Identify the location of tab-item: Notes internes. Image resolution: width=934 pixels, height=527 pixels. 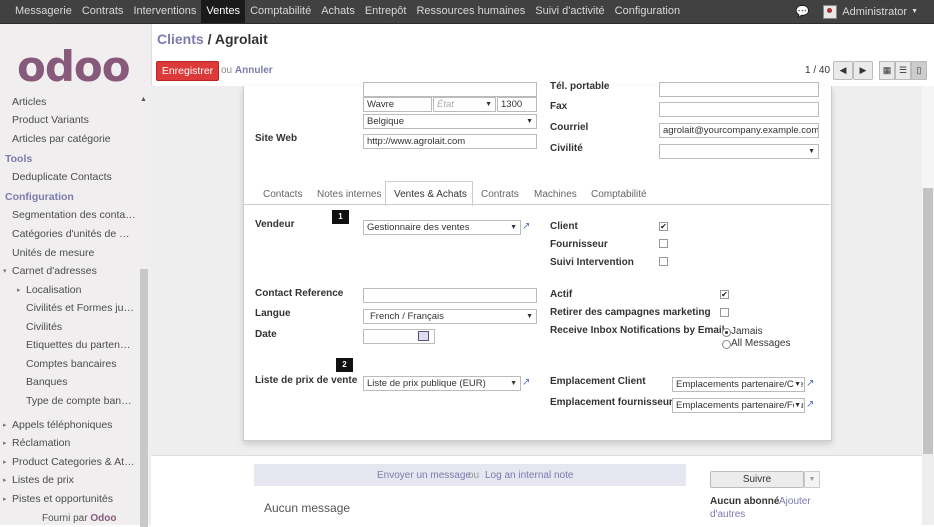
(349, 194).